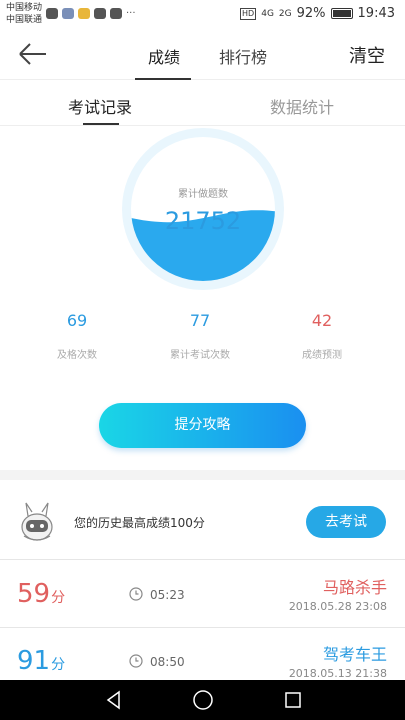 The width and height of the screenshot is (405, 720). Describe the element at coordinates (116, 13) in the screenshot. I see `key-icon` at that location.